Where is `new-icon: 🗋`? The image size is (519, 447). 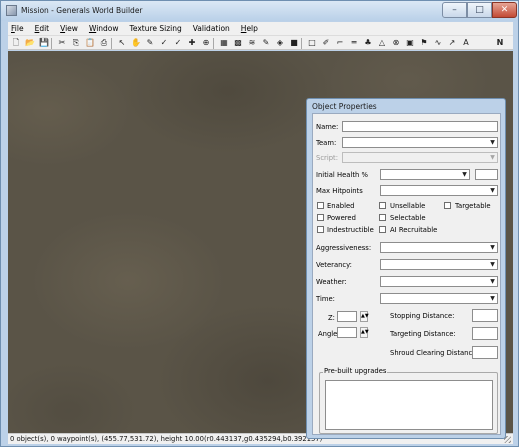
new-icon: 🗋 is located at coordinates (16, 43).